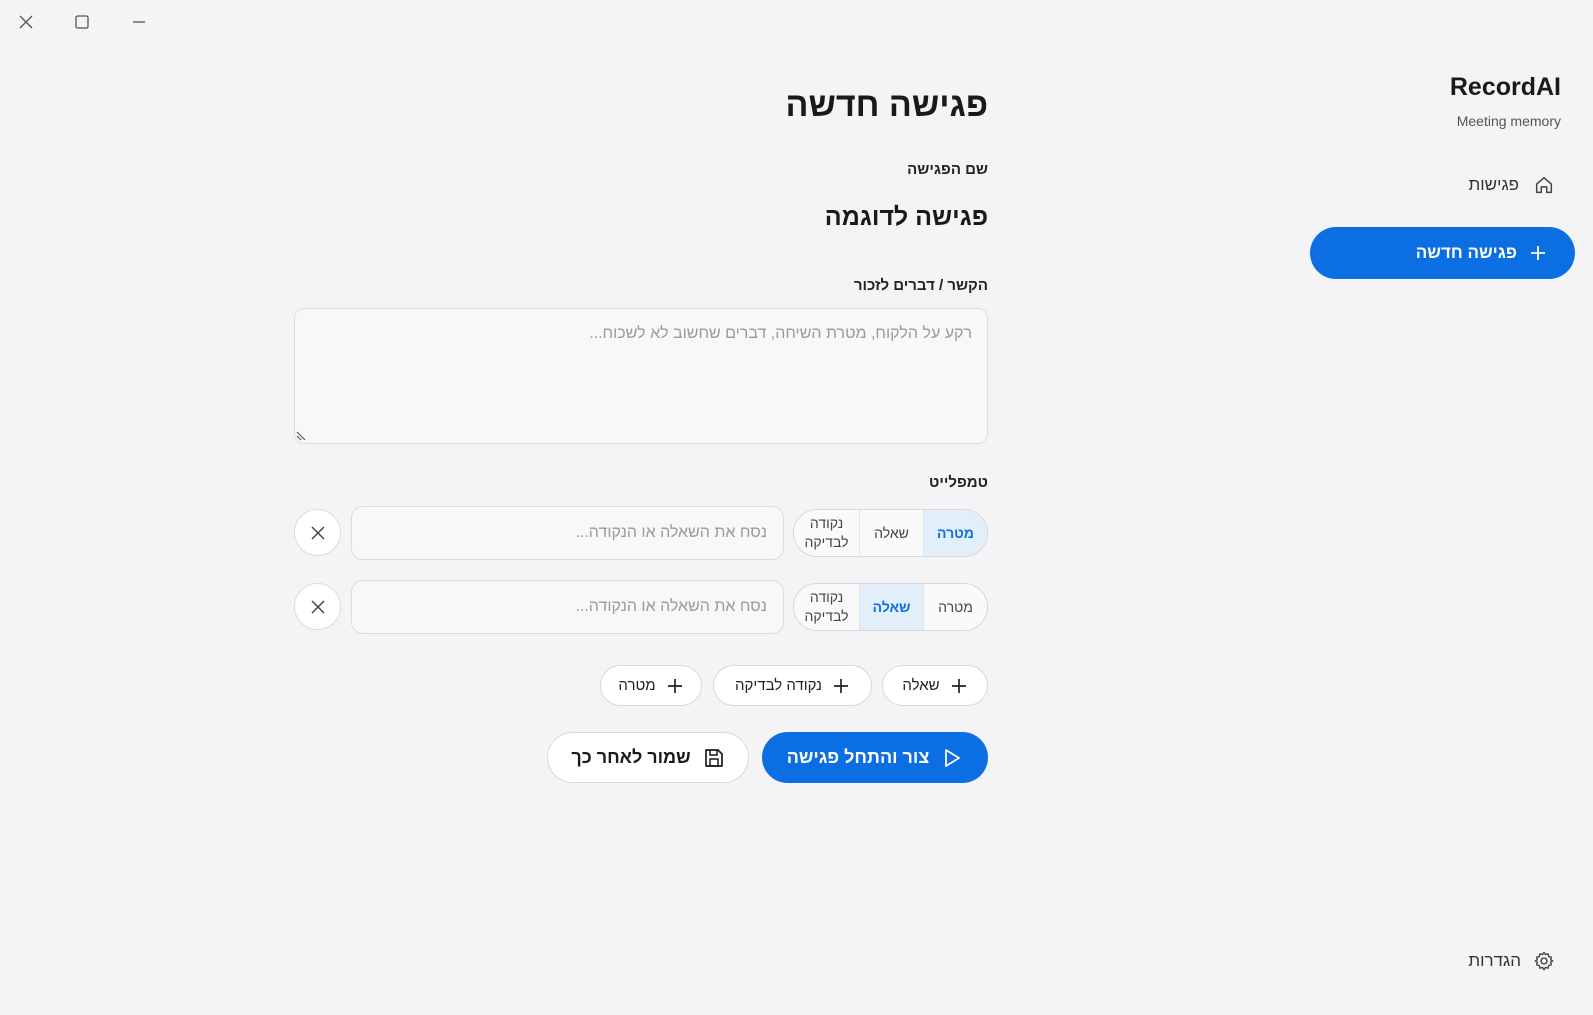  I want to click on page-title: פגישה חדשה, so click(886, 105).